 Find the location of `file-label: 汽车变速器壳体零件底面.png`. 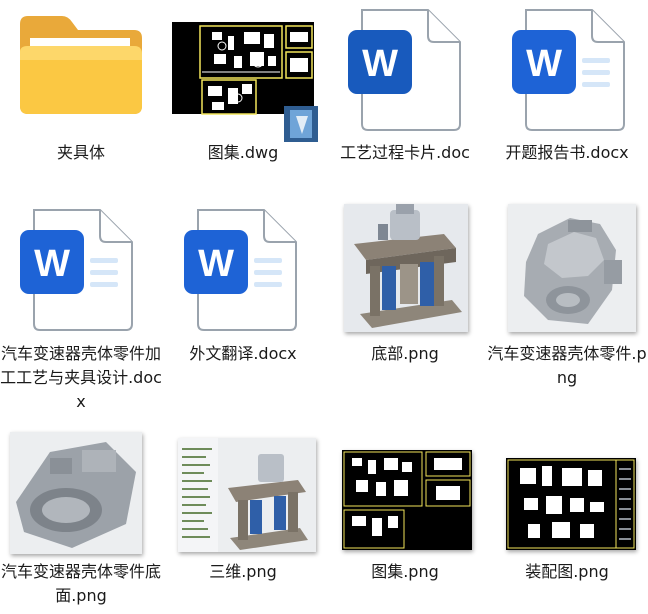

file-label: 汽车变速器壳体零件底面.png is located at coordinates (80, 583).